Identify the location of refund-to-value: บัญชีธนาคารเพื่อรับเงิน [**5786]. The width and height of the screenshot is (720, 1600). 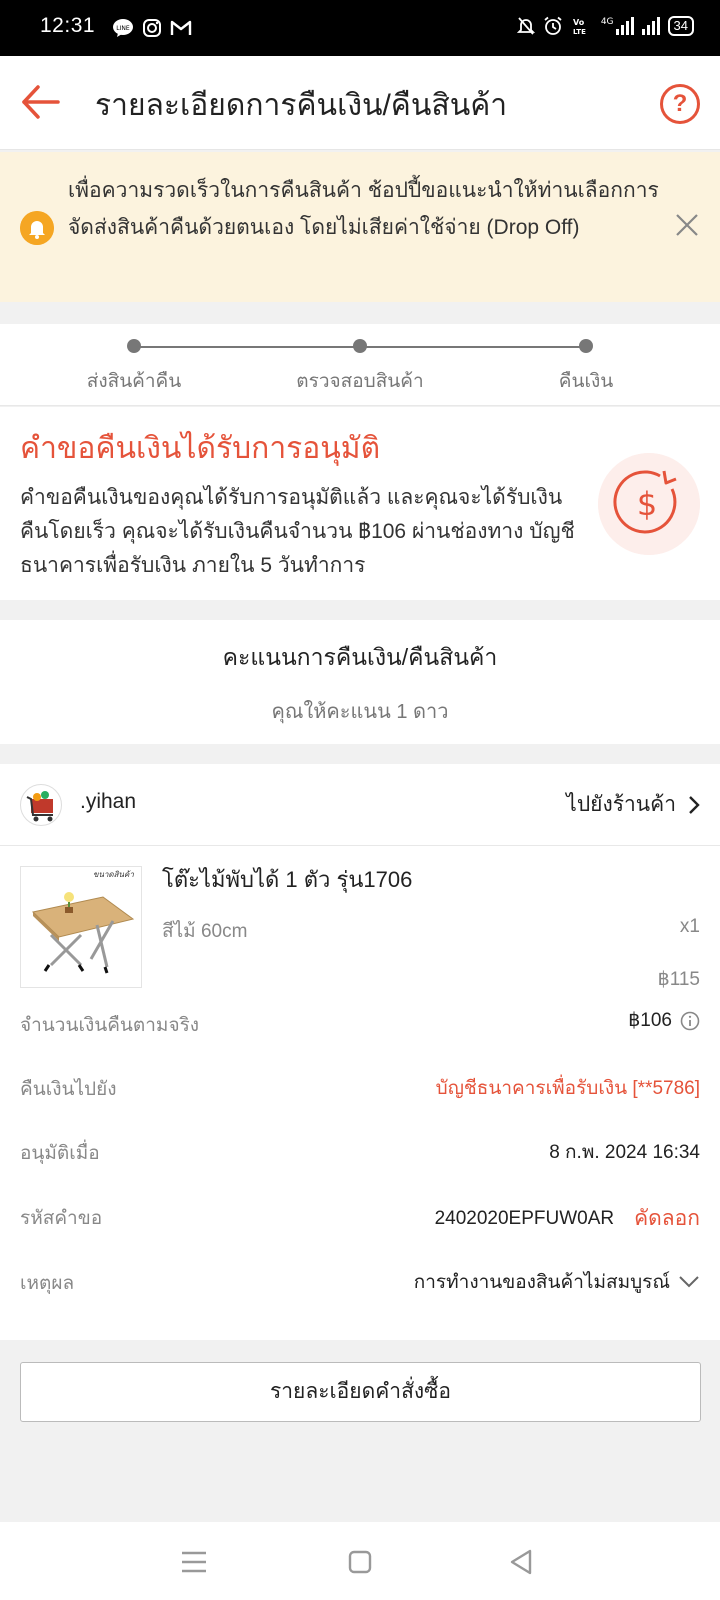
(567, 1088).